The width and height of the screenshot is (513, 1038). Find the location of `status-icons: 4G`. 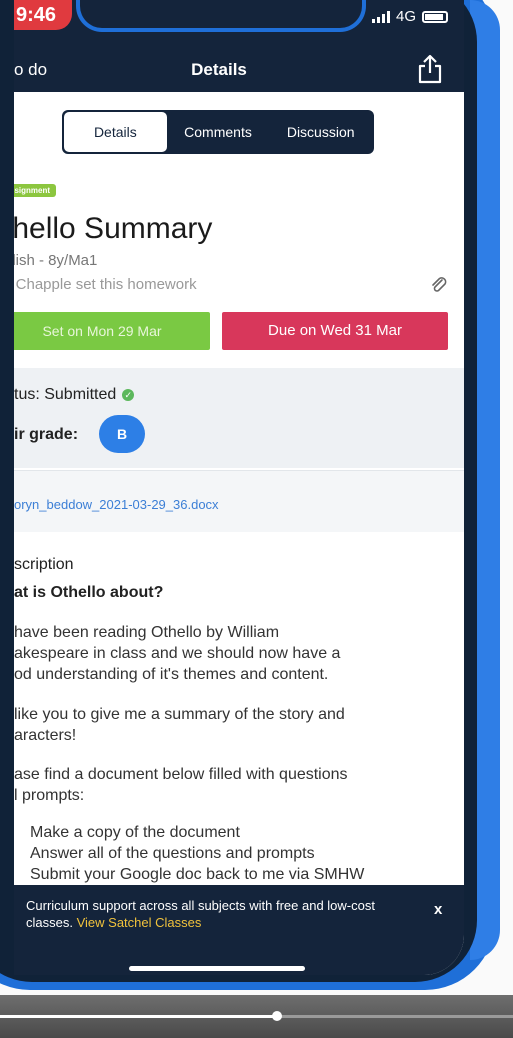

status-icons: 4G is located at coordinates (409, 16).